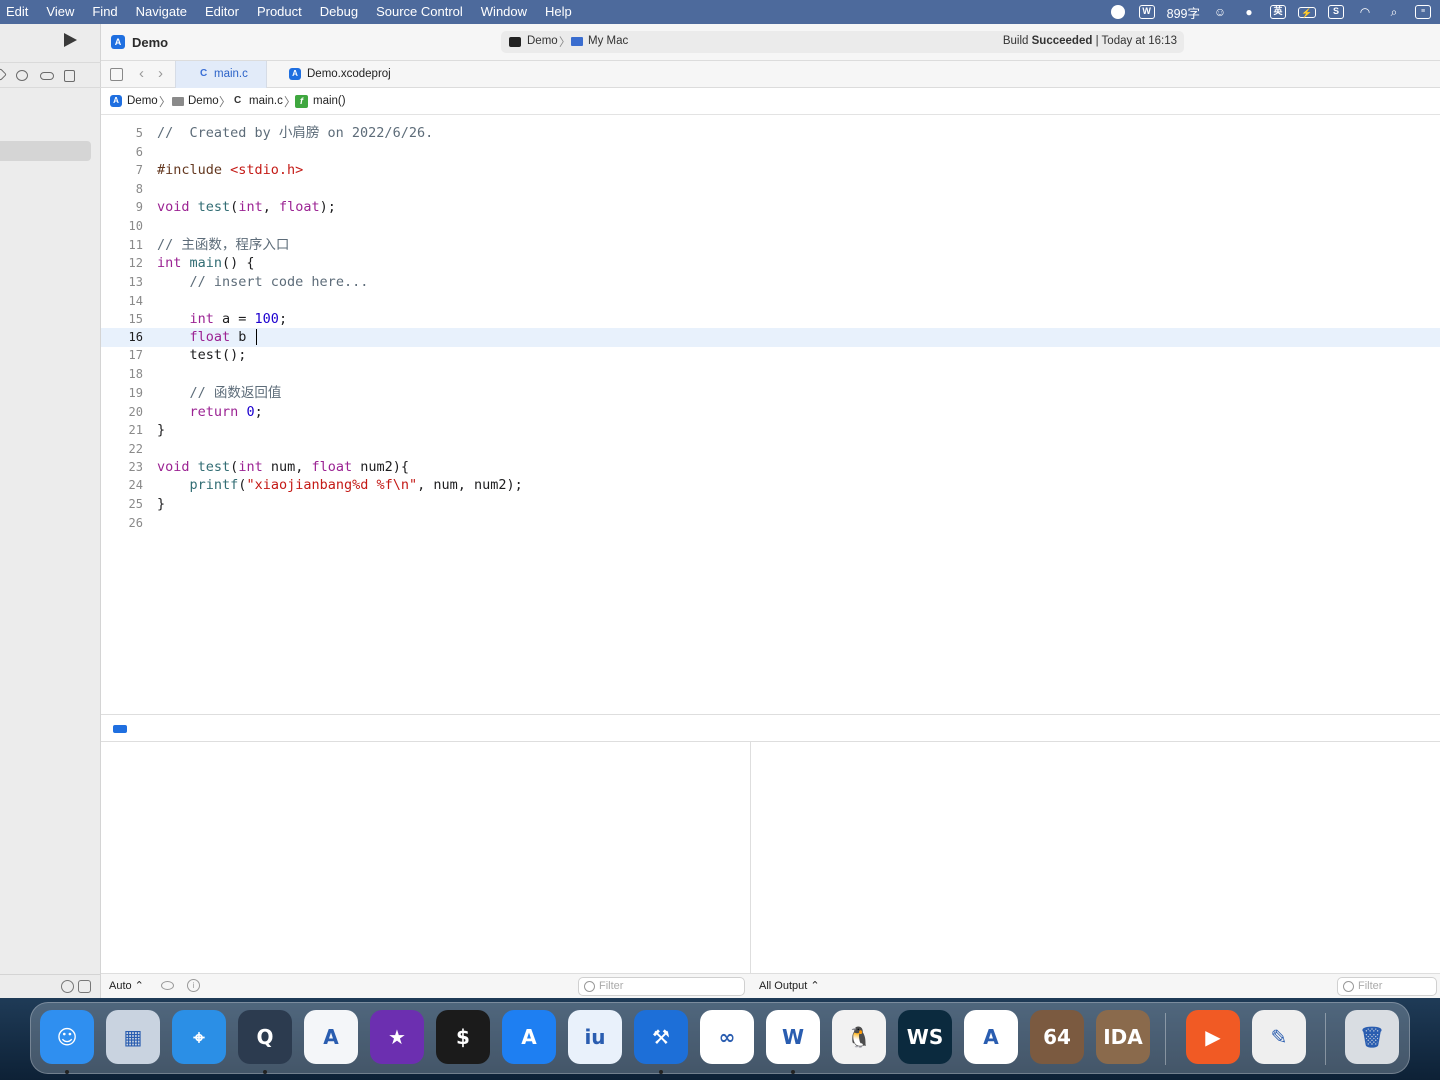  Describe the element at coordinates (45, 151) in the screenshot. I see `sidebar-selected-row` at that location.